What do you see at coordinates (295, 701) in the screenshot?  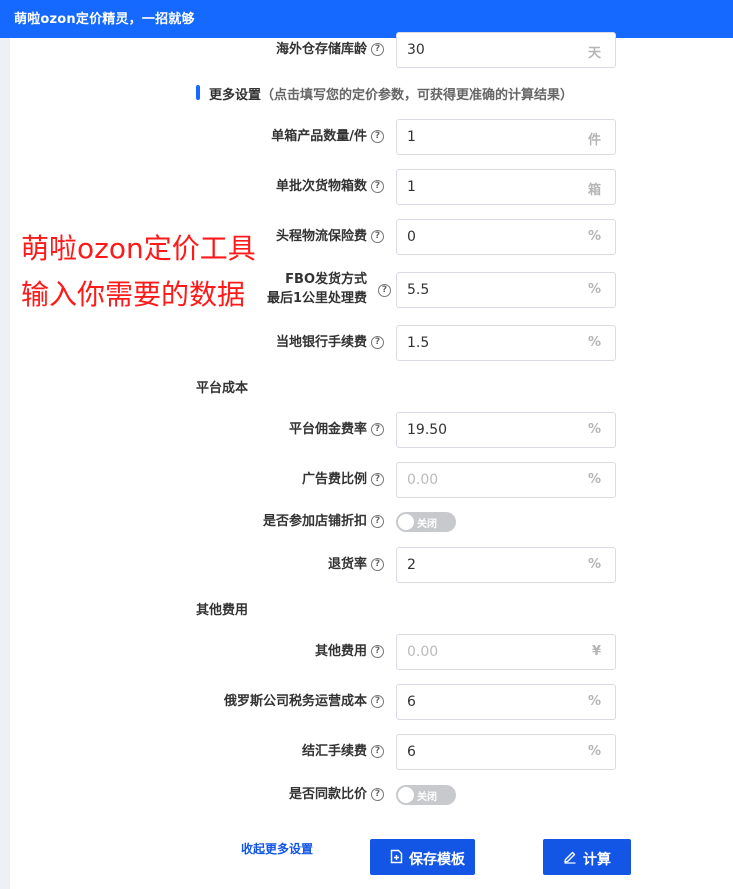 I see `russia-tax-label: 俄罗斯公司税务运营成本` at bounding box center [295, 701].